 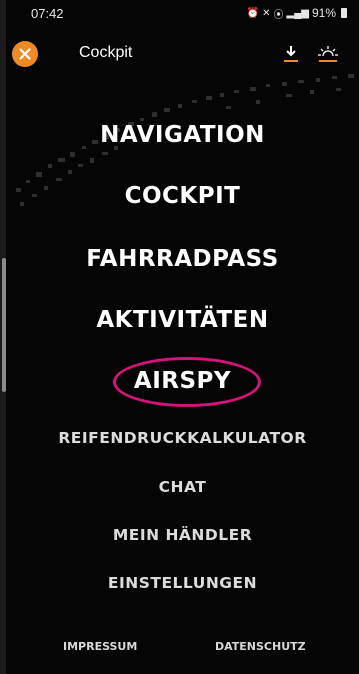 I want to click on location-icon: ⦿, so click(x=278, y=15).